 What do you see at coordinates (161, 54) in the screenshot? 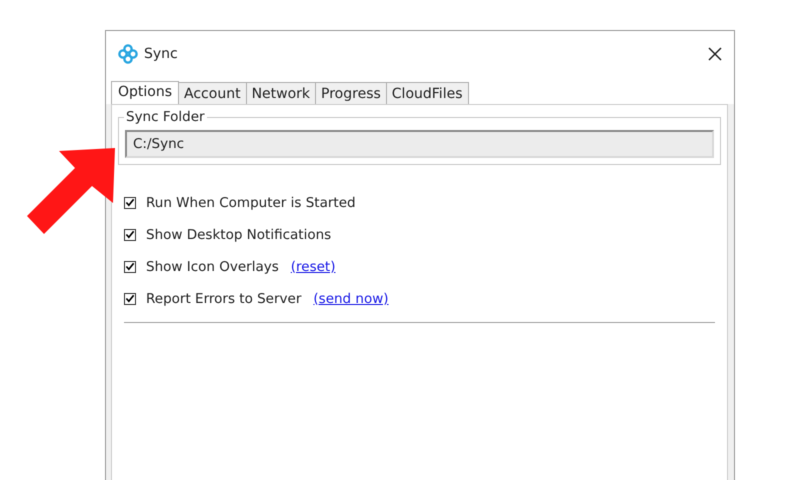
I see `window-title: Sync` at bounding box center [161, 54].